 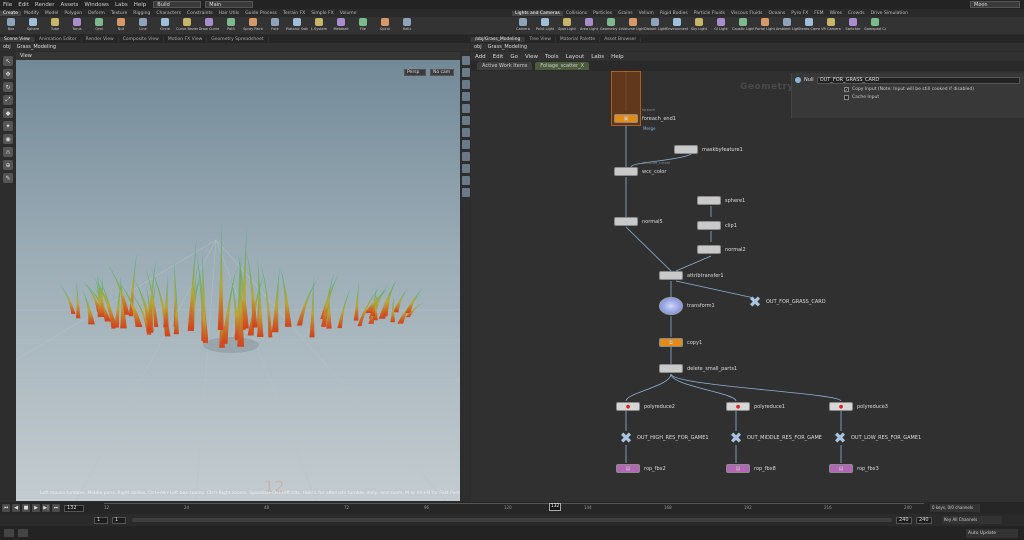 I want to click on playback-end-field: 240, so click(x=904, y=520).